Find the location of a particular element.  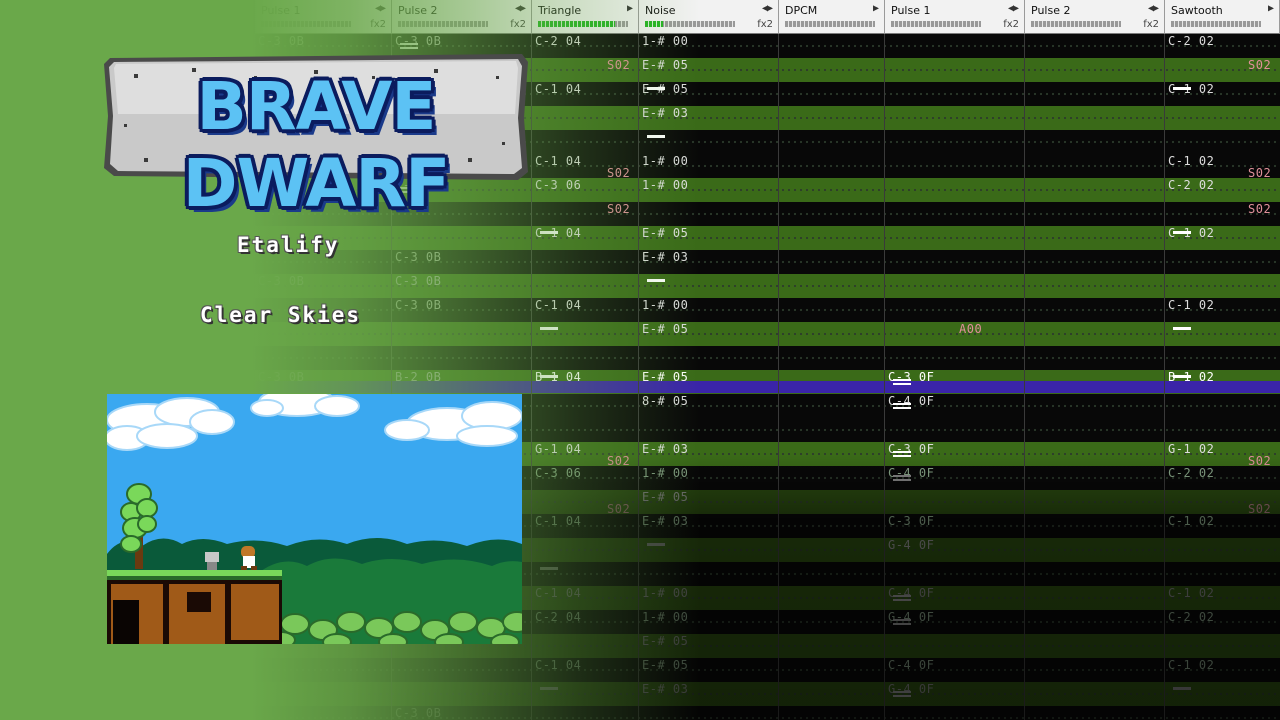

channel-header: Noise ◀▶ fx2 is located at coordinates (709, 17).